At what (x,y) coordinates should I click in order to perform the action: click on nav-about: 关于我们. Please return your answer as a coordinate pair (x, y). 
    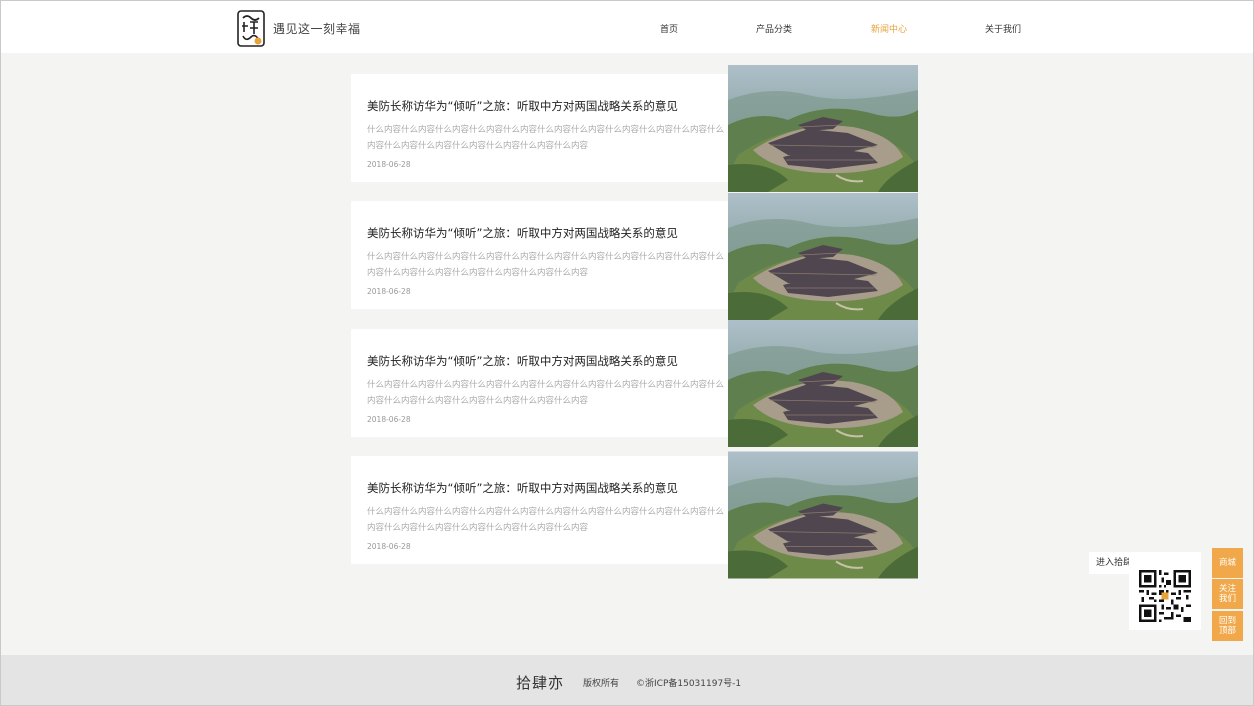
    Looking at the image, I should click on (1003, 28).